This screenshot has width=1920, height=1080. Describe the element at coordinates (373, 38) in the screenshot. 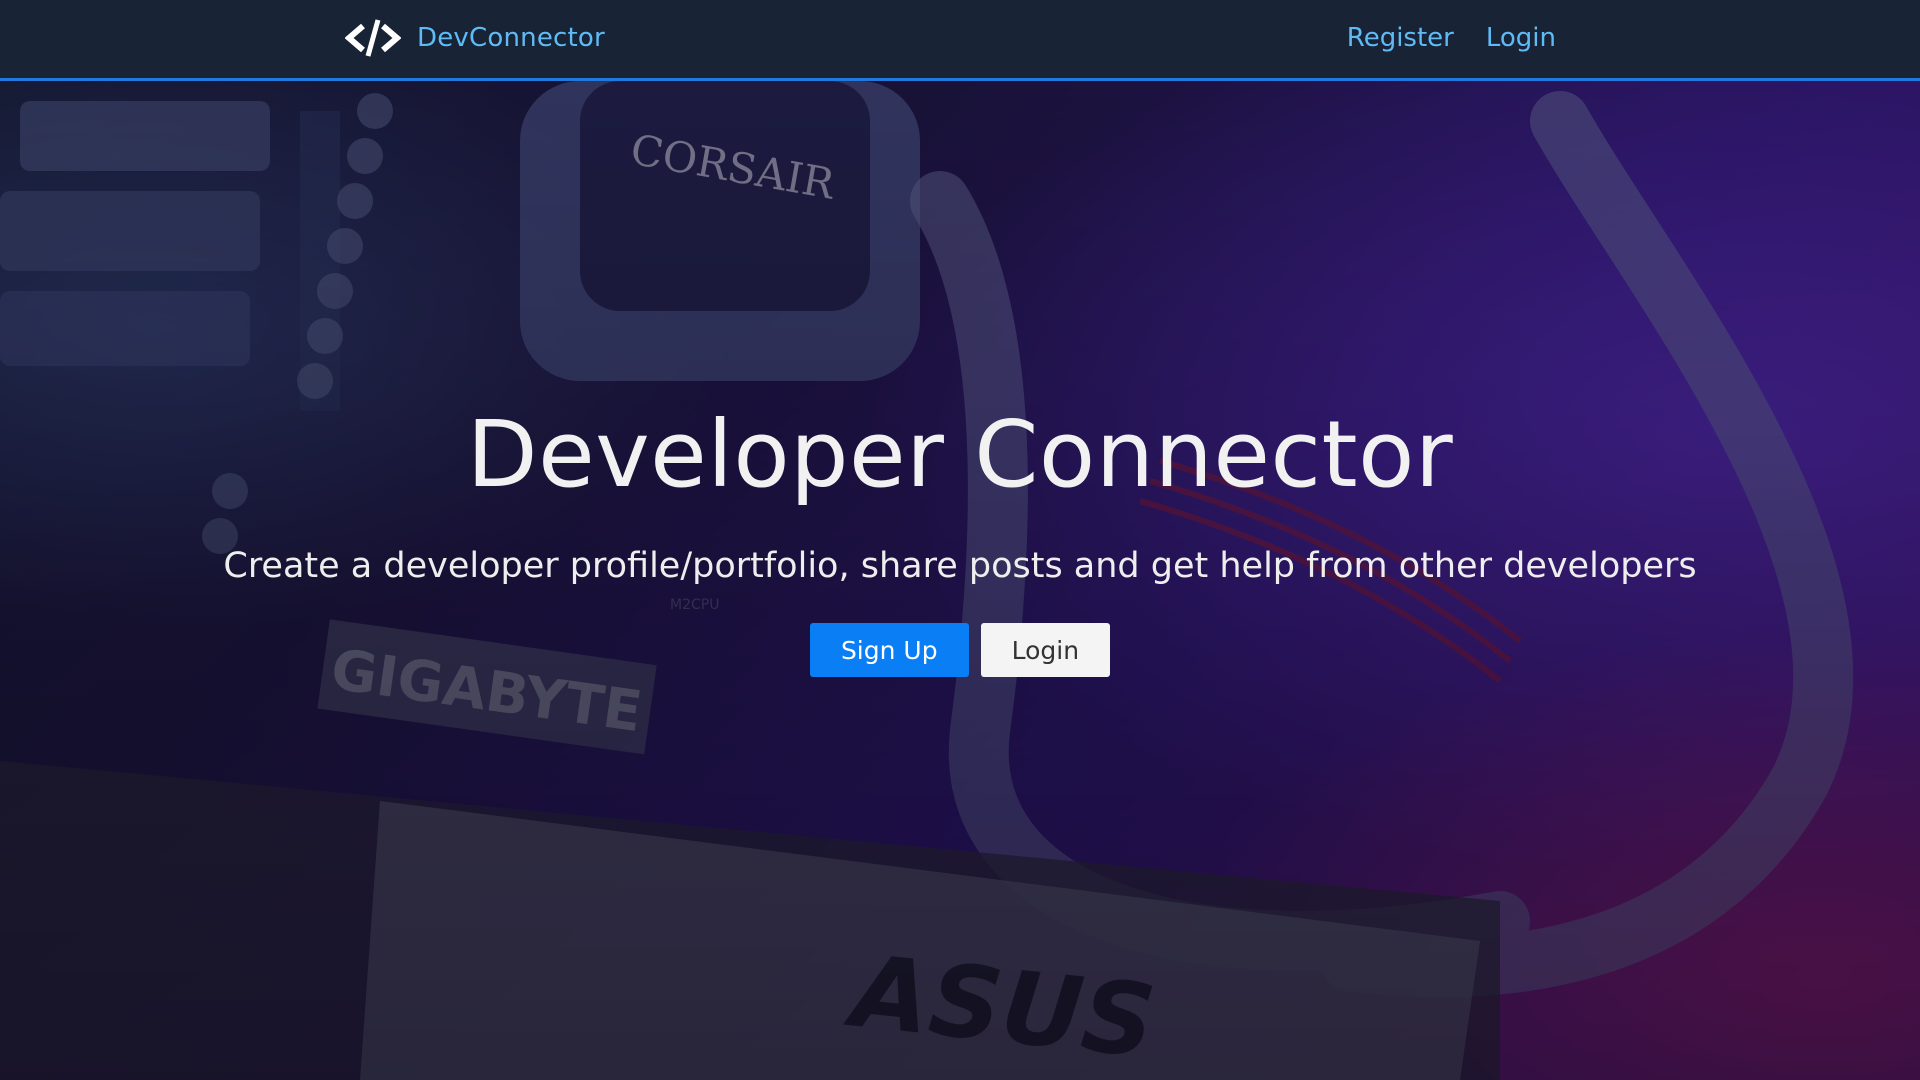

I see `code-icon` at that location.